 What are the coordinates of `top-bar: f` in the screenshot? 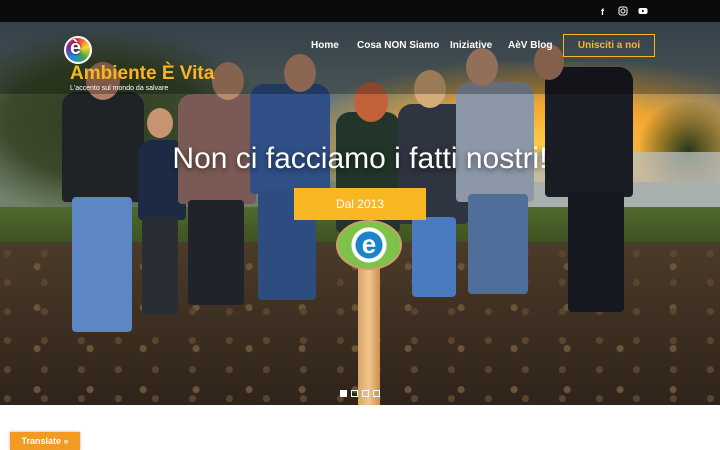 It's located at (360, 11).